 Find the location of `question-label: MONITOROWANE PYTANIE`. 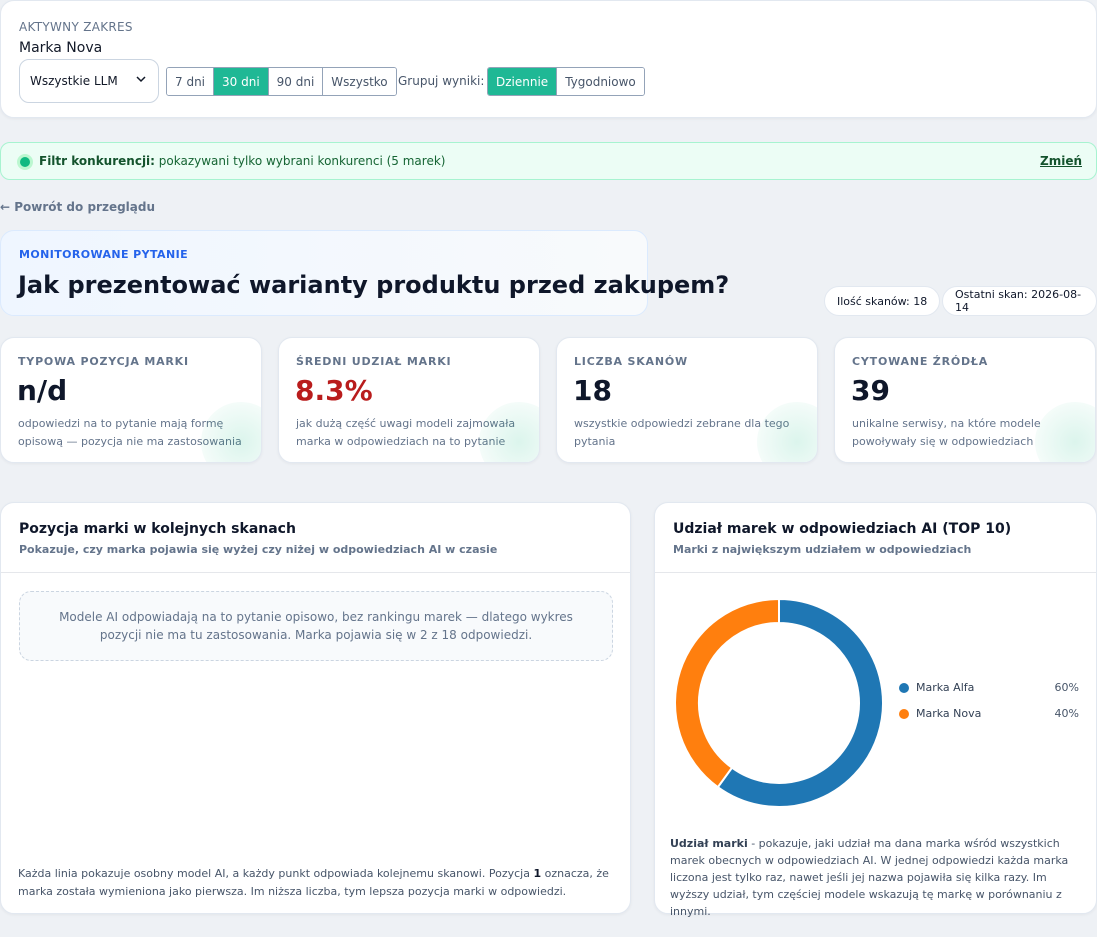

question-label: MONITOROWANE PYTANIE is located at coordinates (103, 254).